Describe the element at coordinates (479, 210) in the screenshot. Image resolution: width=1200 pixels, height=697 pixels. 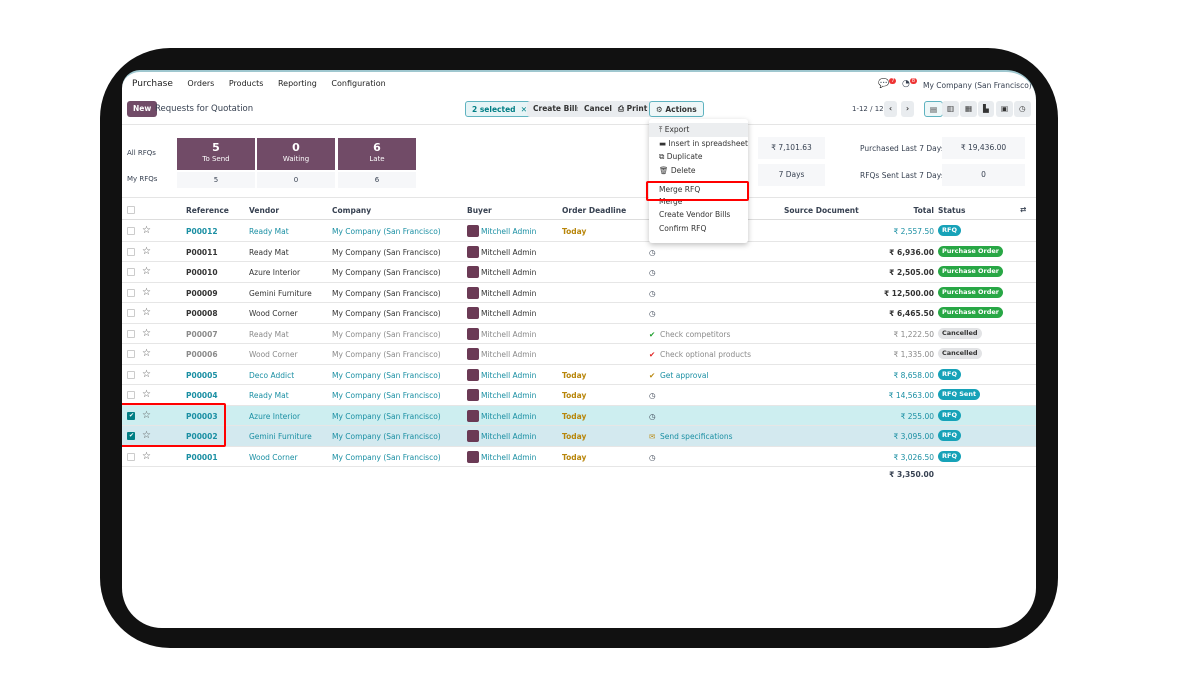
I see `col-buyer: Buyer` at that location.